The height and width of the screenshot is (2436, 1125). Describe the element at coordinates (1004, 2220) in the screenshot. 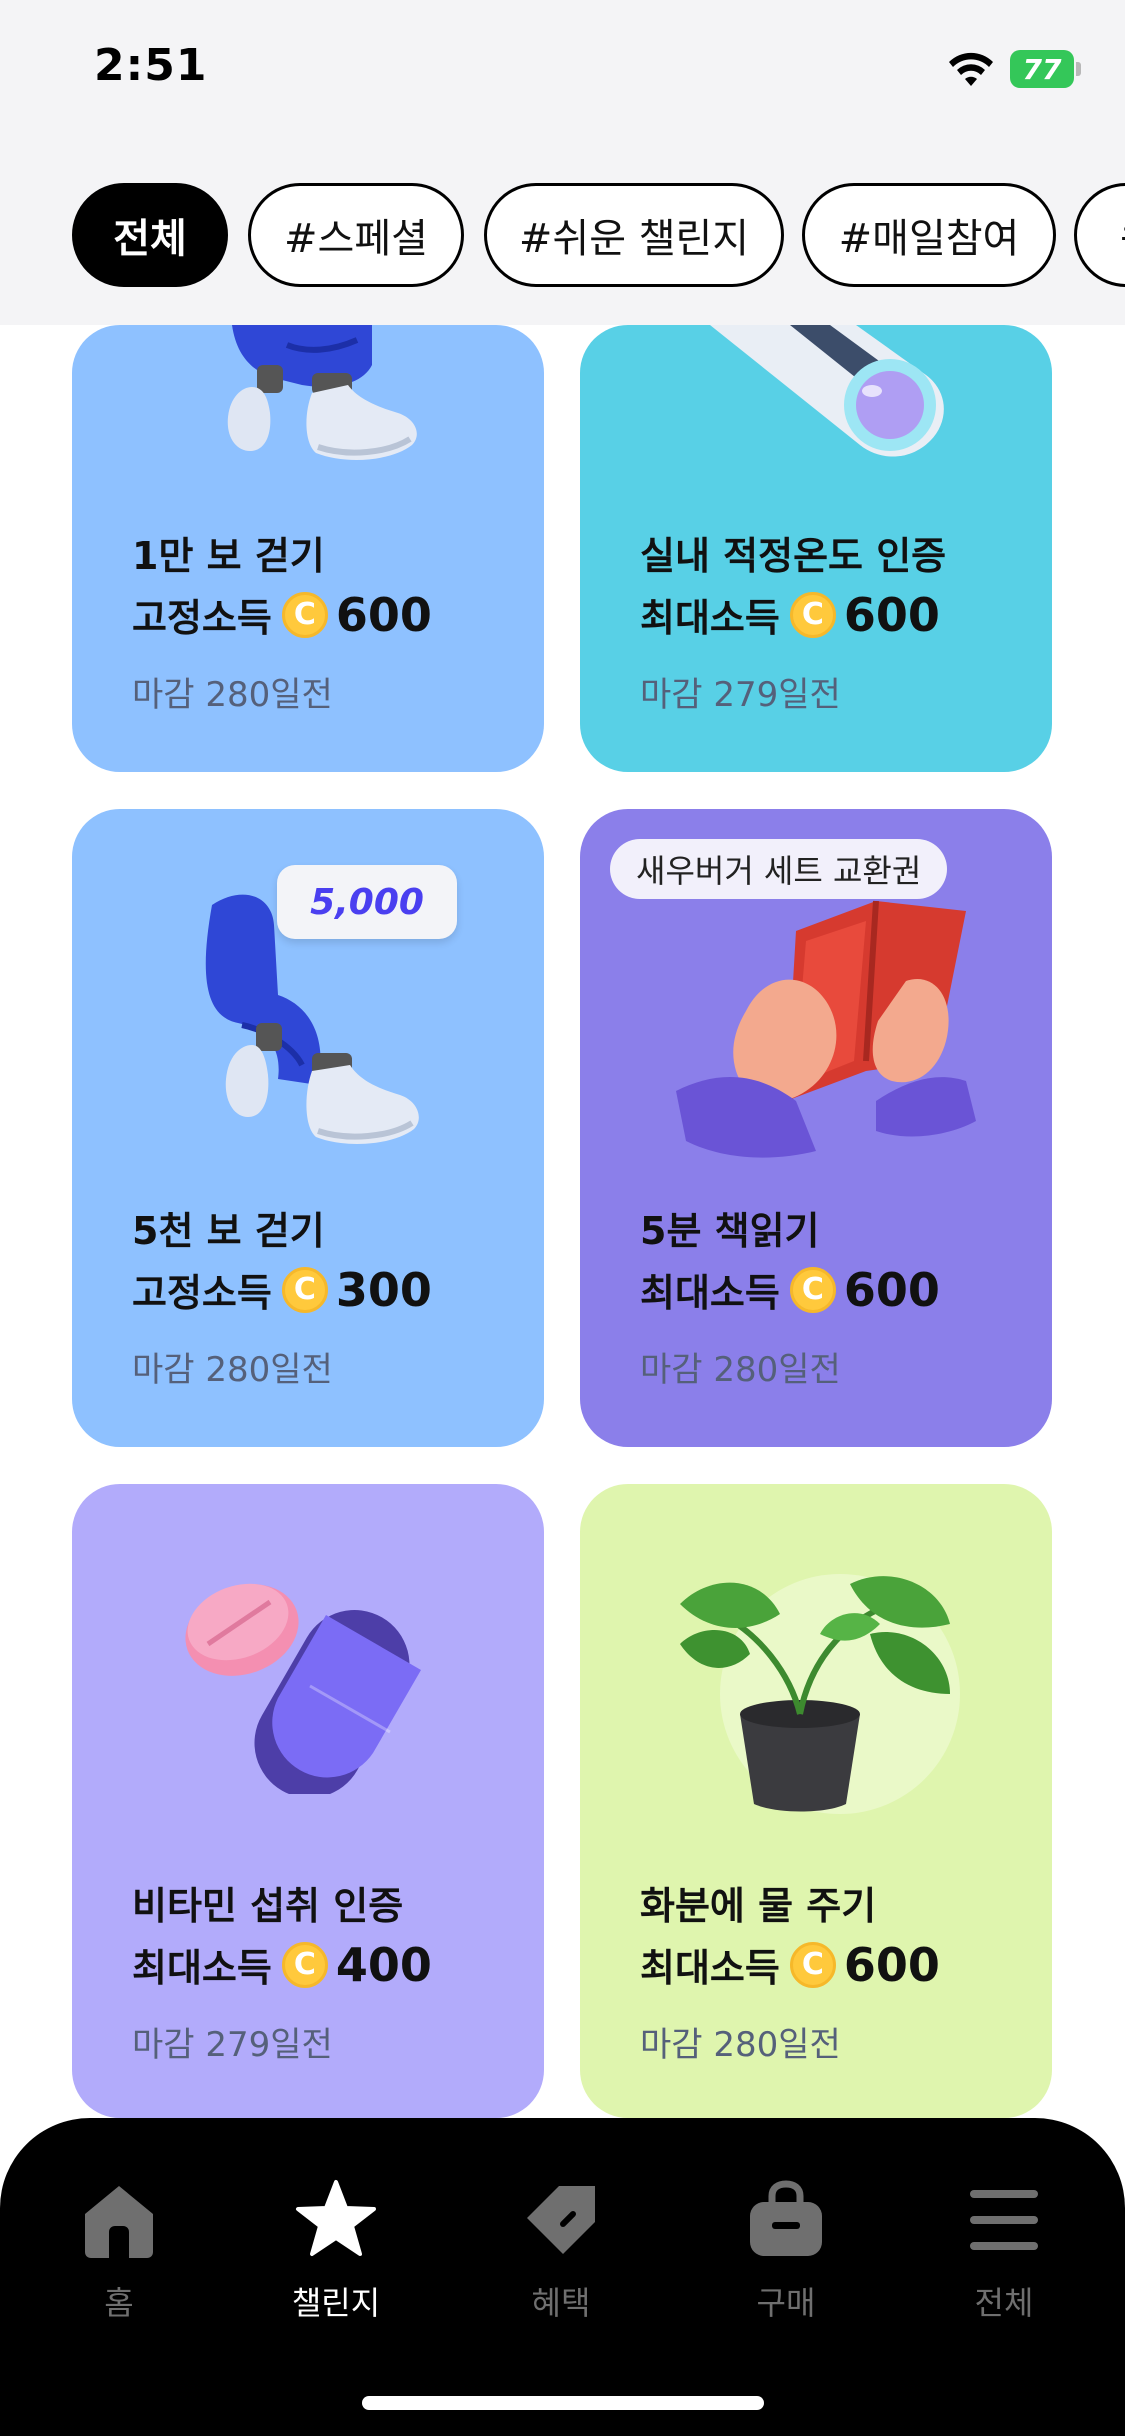

I see `menu-icon` at that location.